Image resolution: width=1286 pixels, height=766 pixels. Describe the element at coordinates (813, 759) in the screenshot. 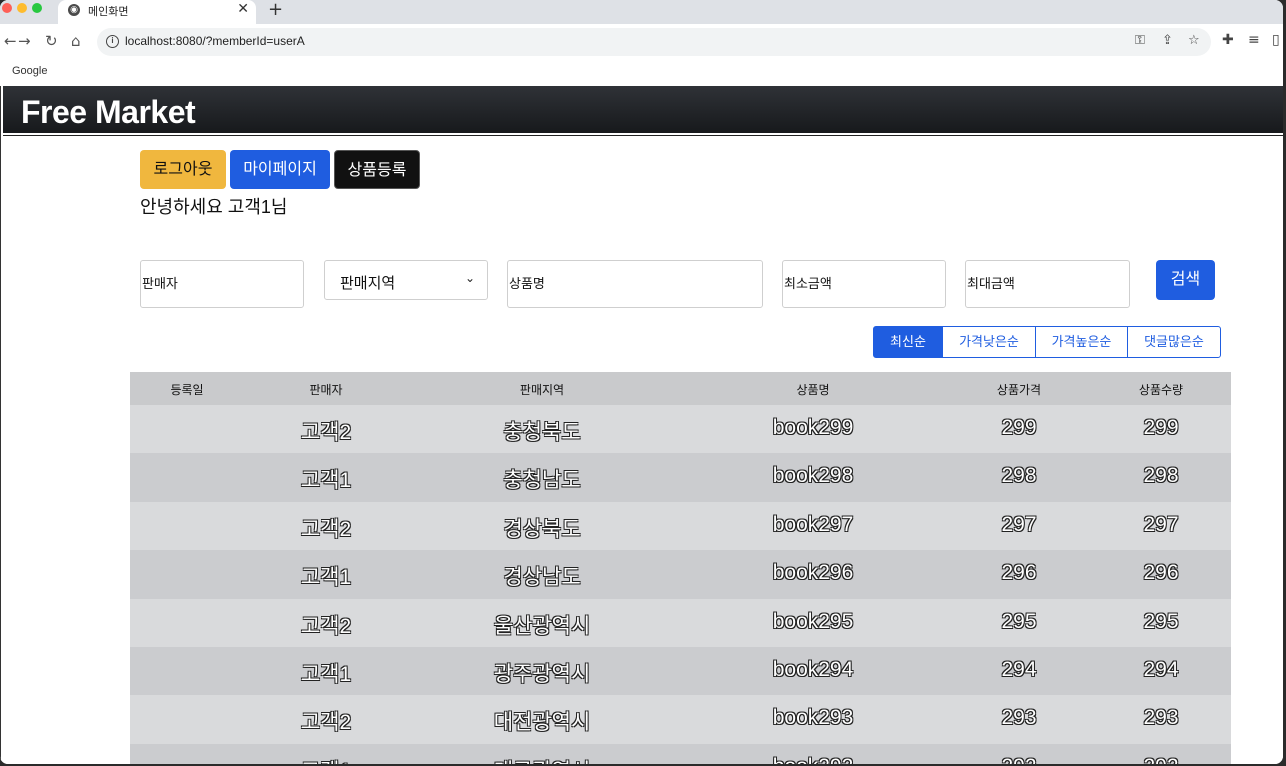

I see `cell-product-name: book292` at that location.